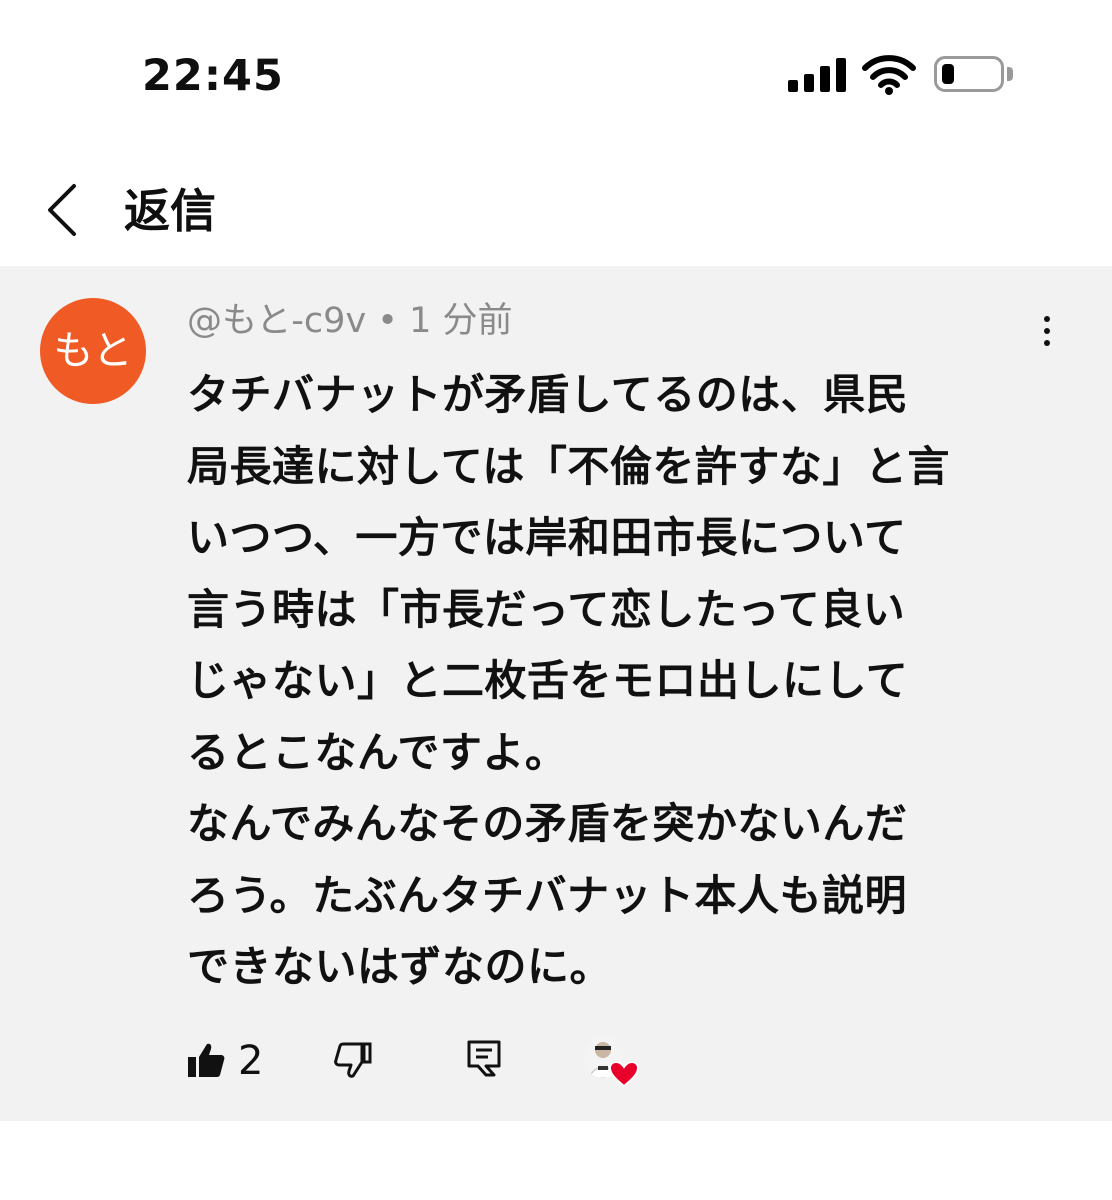  Describe the element at coordinates (556, 75) in the screenshot. I see `status-bar: 22:45` at that location.